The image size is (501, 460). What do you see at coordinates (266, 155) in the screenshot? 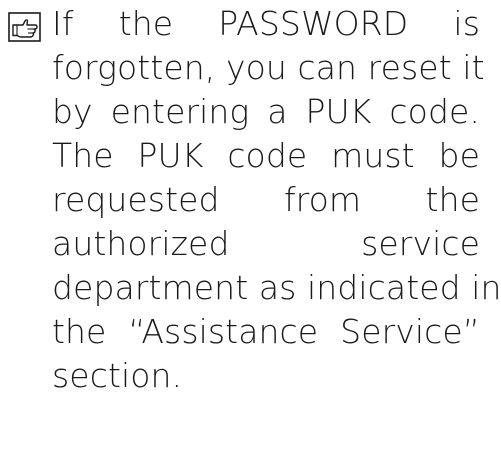
I see `note-line: The PUK code must be` at bounding box center [266, 155].